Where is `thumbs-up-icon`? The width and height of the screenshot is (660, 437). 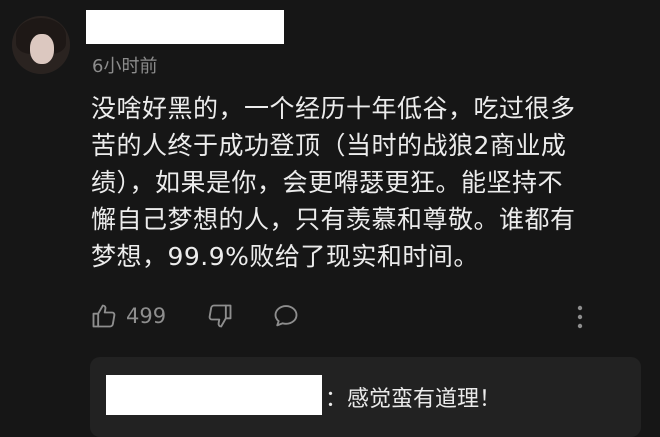 thumbs-up-icon is located at coordinates (104, 316).